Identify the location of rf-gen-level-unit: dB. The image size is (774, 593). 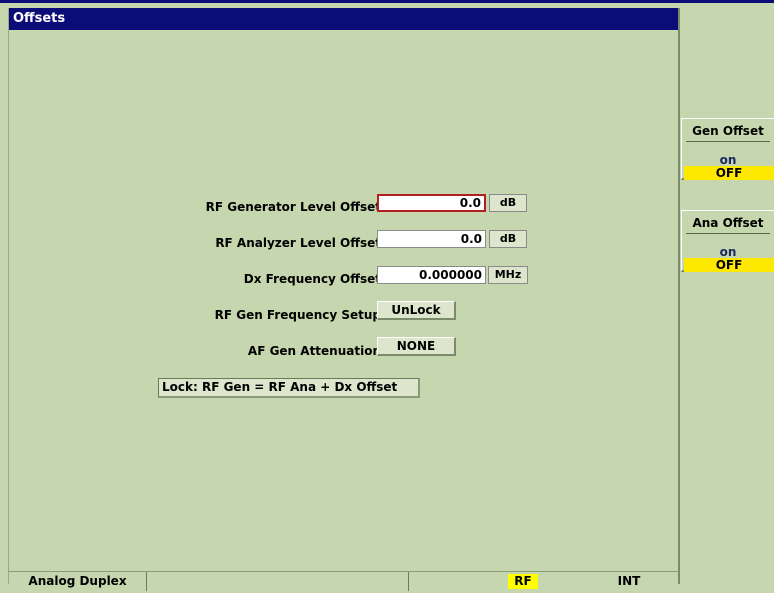
(508, 203).